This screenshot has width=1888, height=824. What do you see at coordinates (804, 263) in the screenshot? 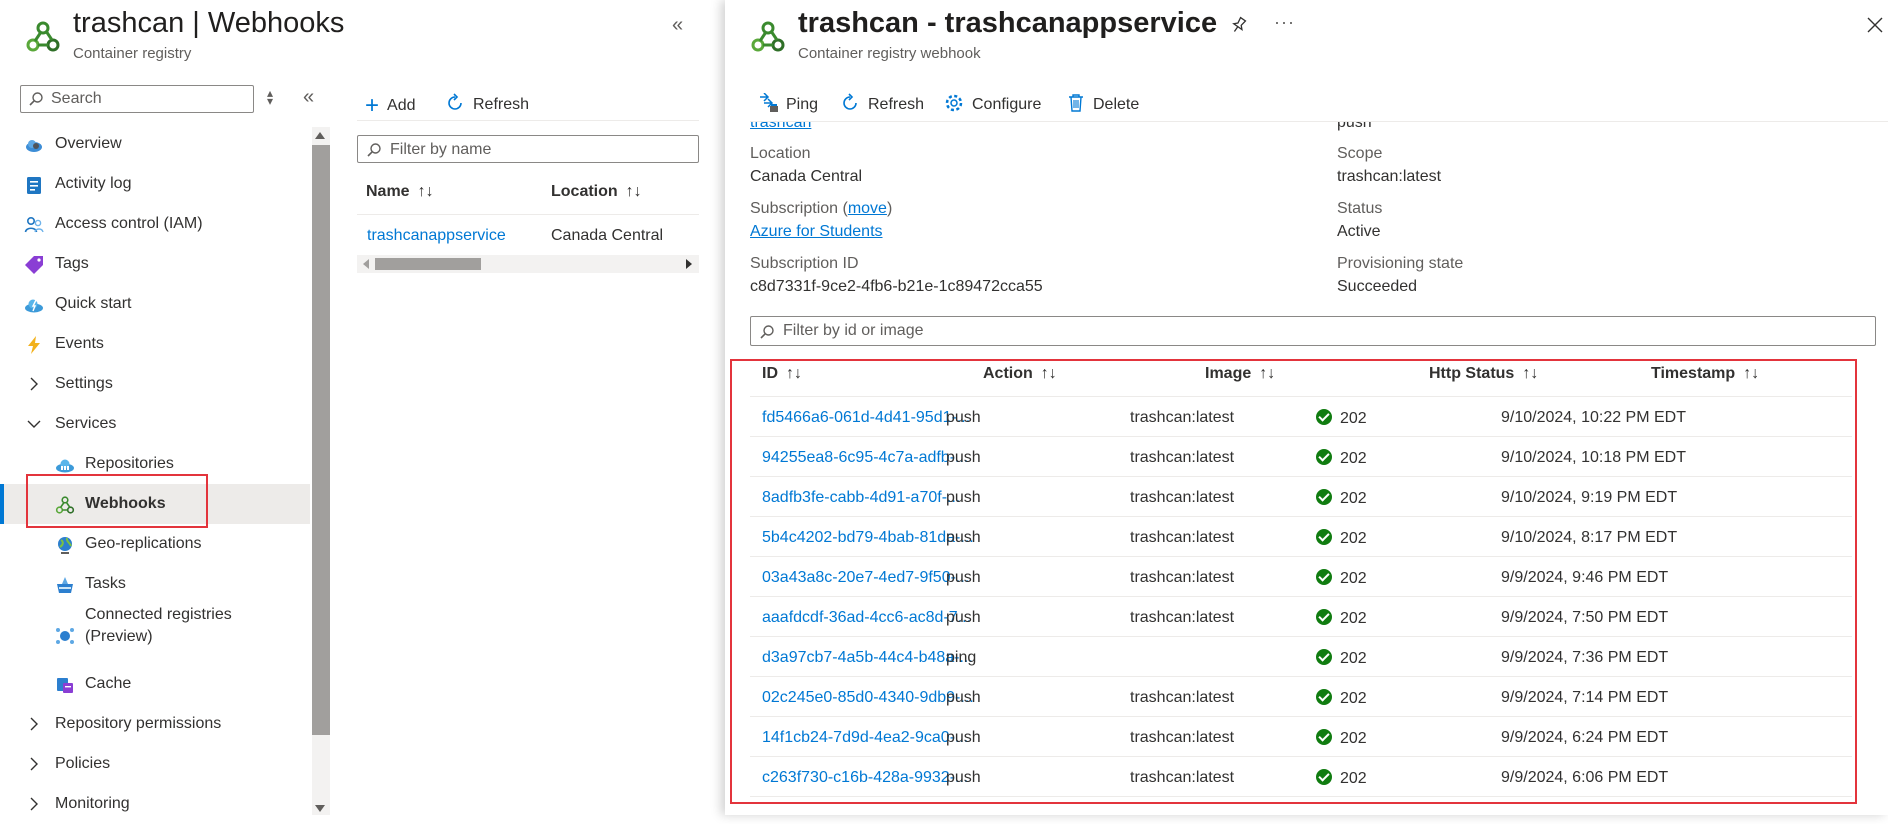
I see `subscription-id-label: Subscription ID` at bounding box center [804, 263].